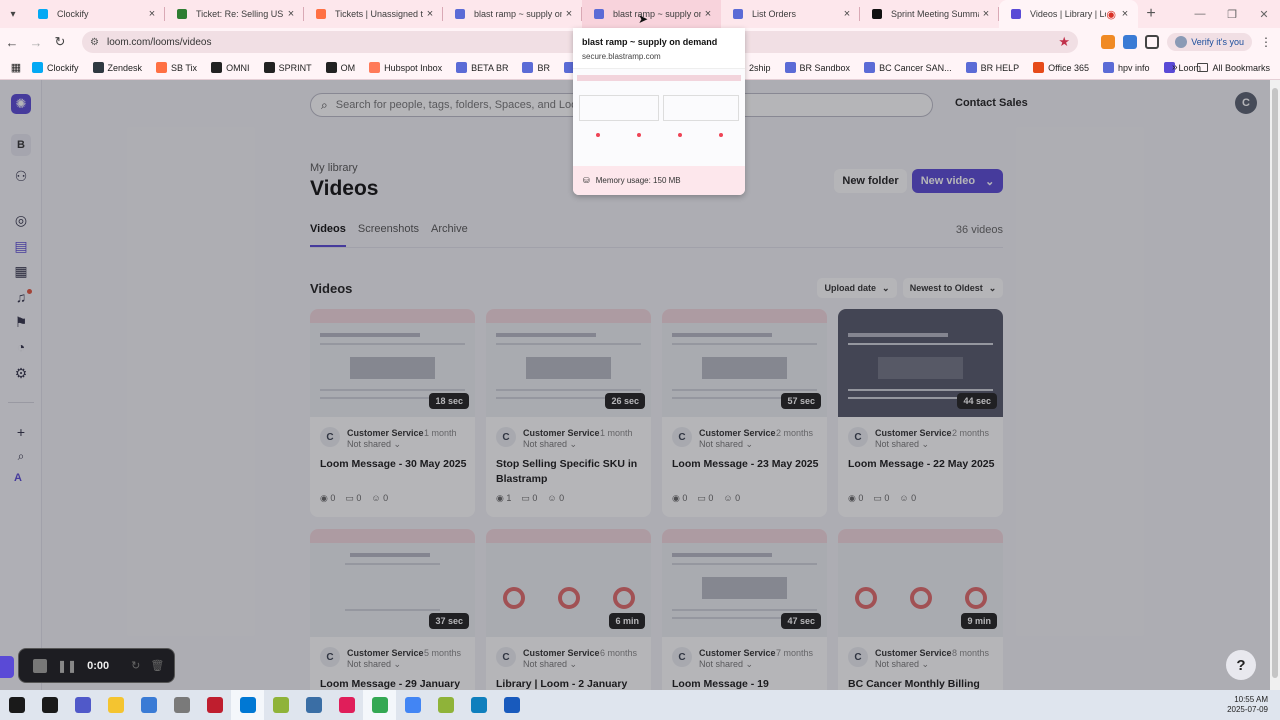  Describe the element at coordinates (1241, 665) in the screenshot. I see `help-button: ?` at that location.